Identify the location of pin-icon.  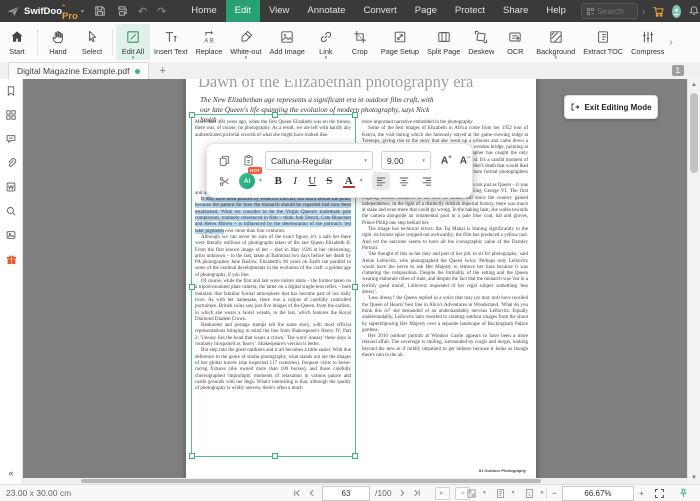
(683, 493).